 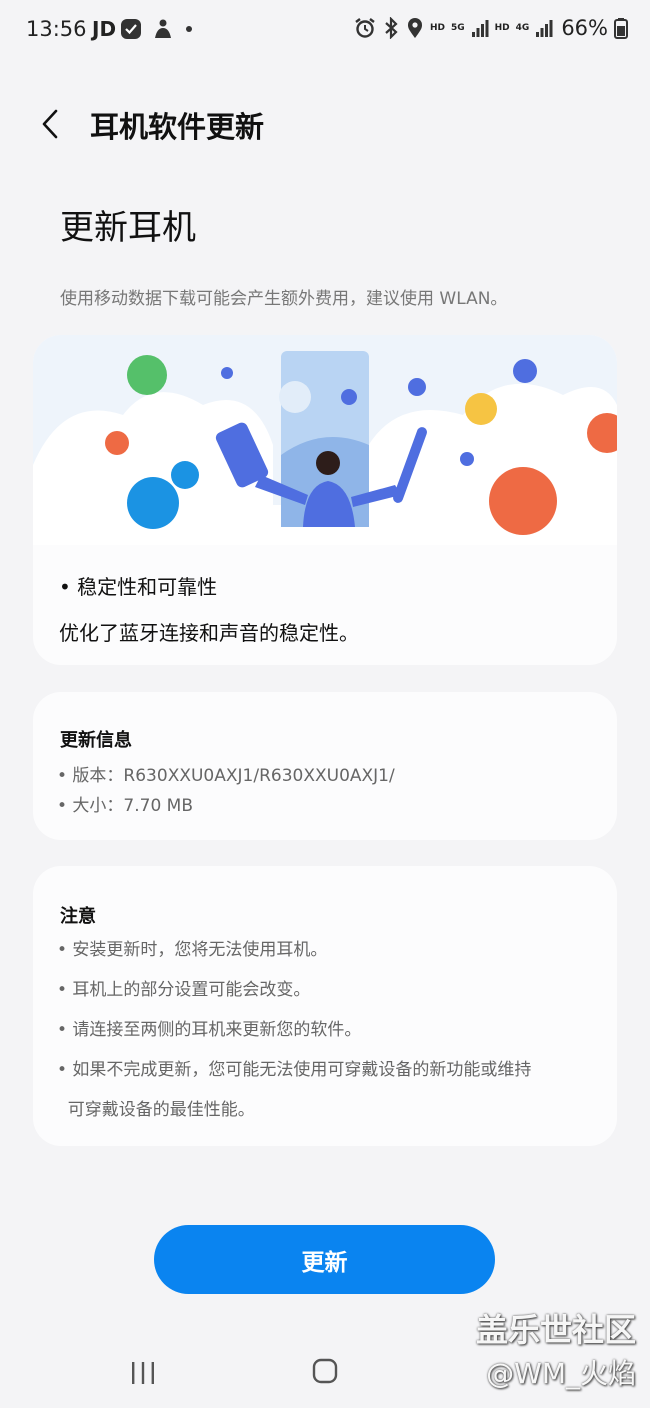 What do you see at coordinates (104, 29) in the screenshot?
I see `status-carrier: JD` at bounding box center [104, 29].